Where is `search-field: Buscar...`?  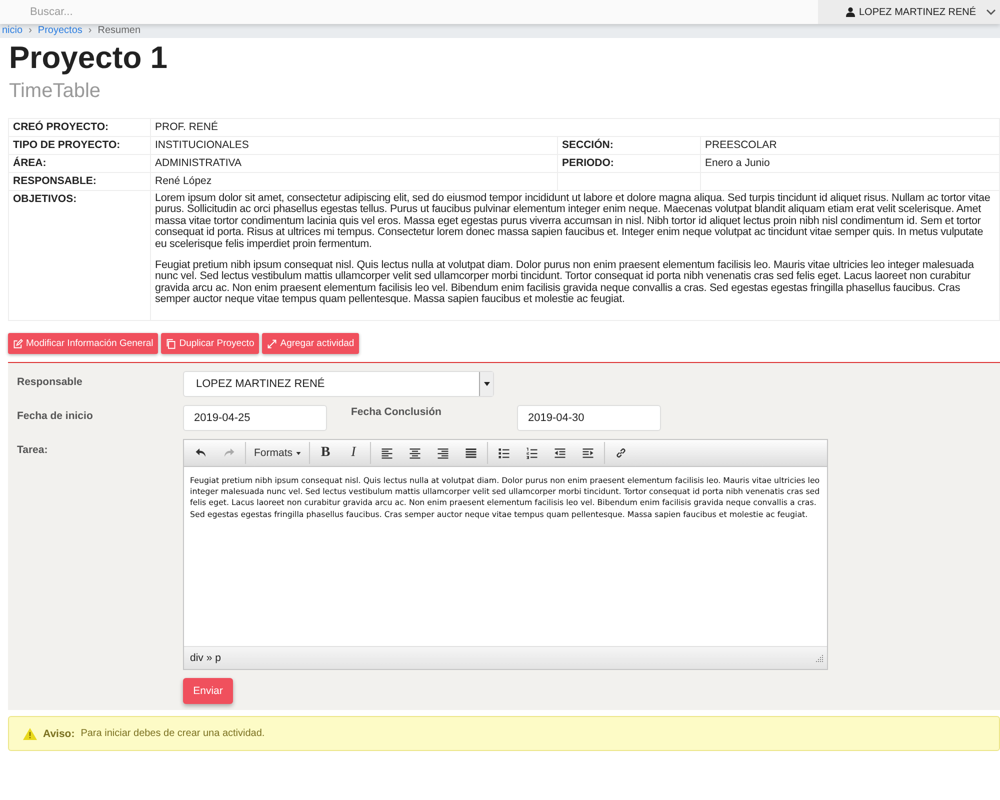
search-field: Buscar... is located at coordinates (409, 12).